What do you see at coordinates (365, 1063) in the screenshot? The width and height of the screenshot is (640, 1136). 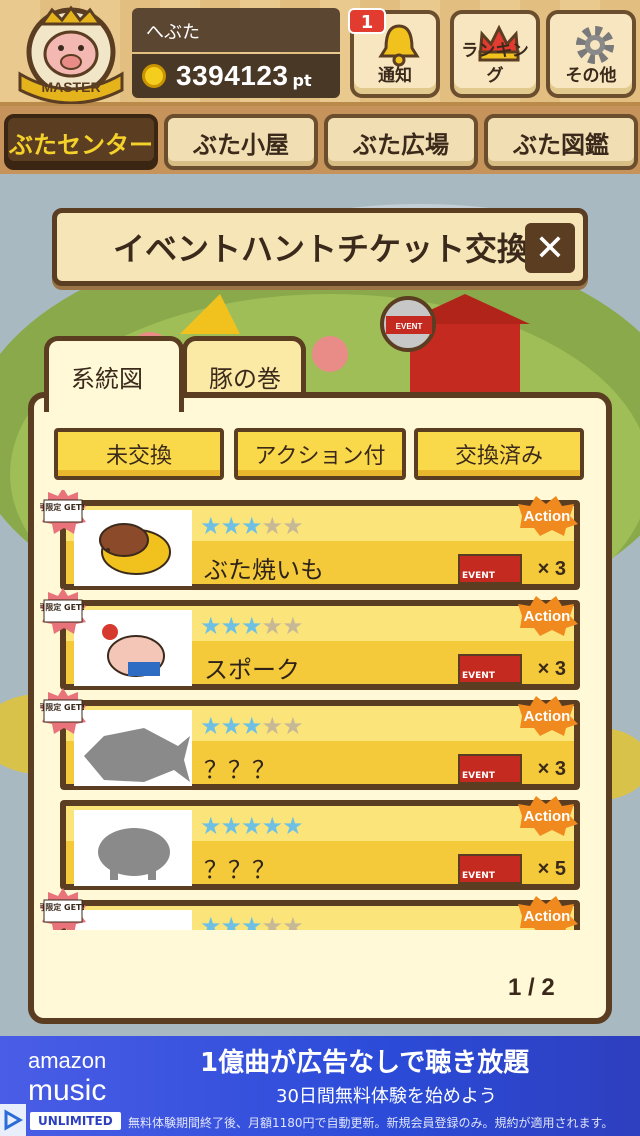 I see `ad-headline: 1億曲が広告なしで聴き放題` at bounding box center [365, 1063].